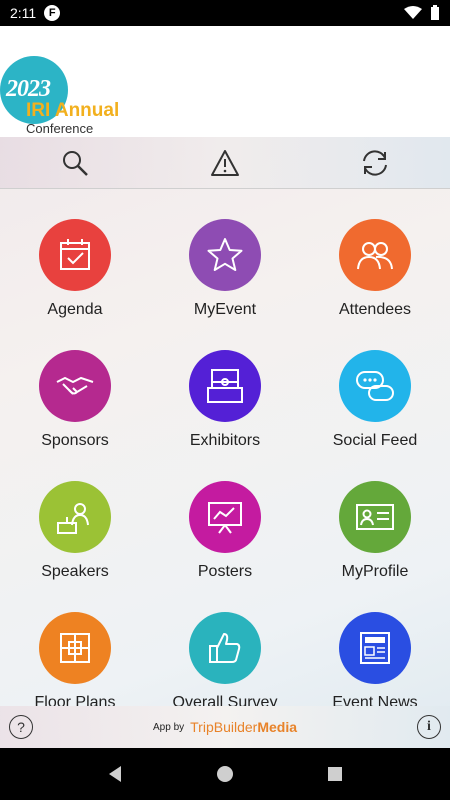 This screenshot has height=800, width=450. I want to click on presentation-board-icon, so click(225, 517).